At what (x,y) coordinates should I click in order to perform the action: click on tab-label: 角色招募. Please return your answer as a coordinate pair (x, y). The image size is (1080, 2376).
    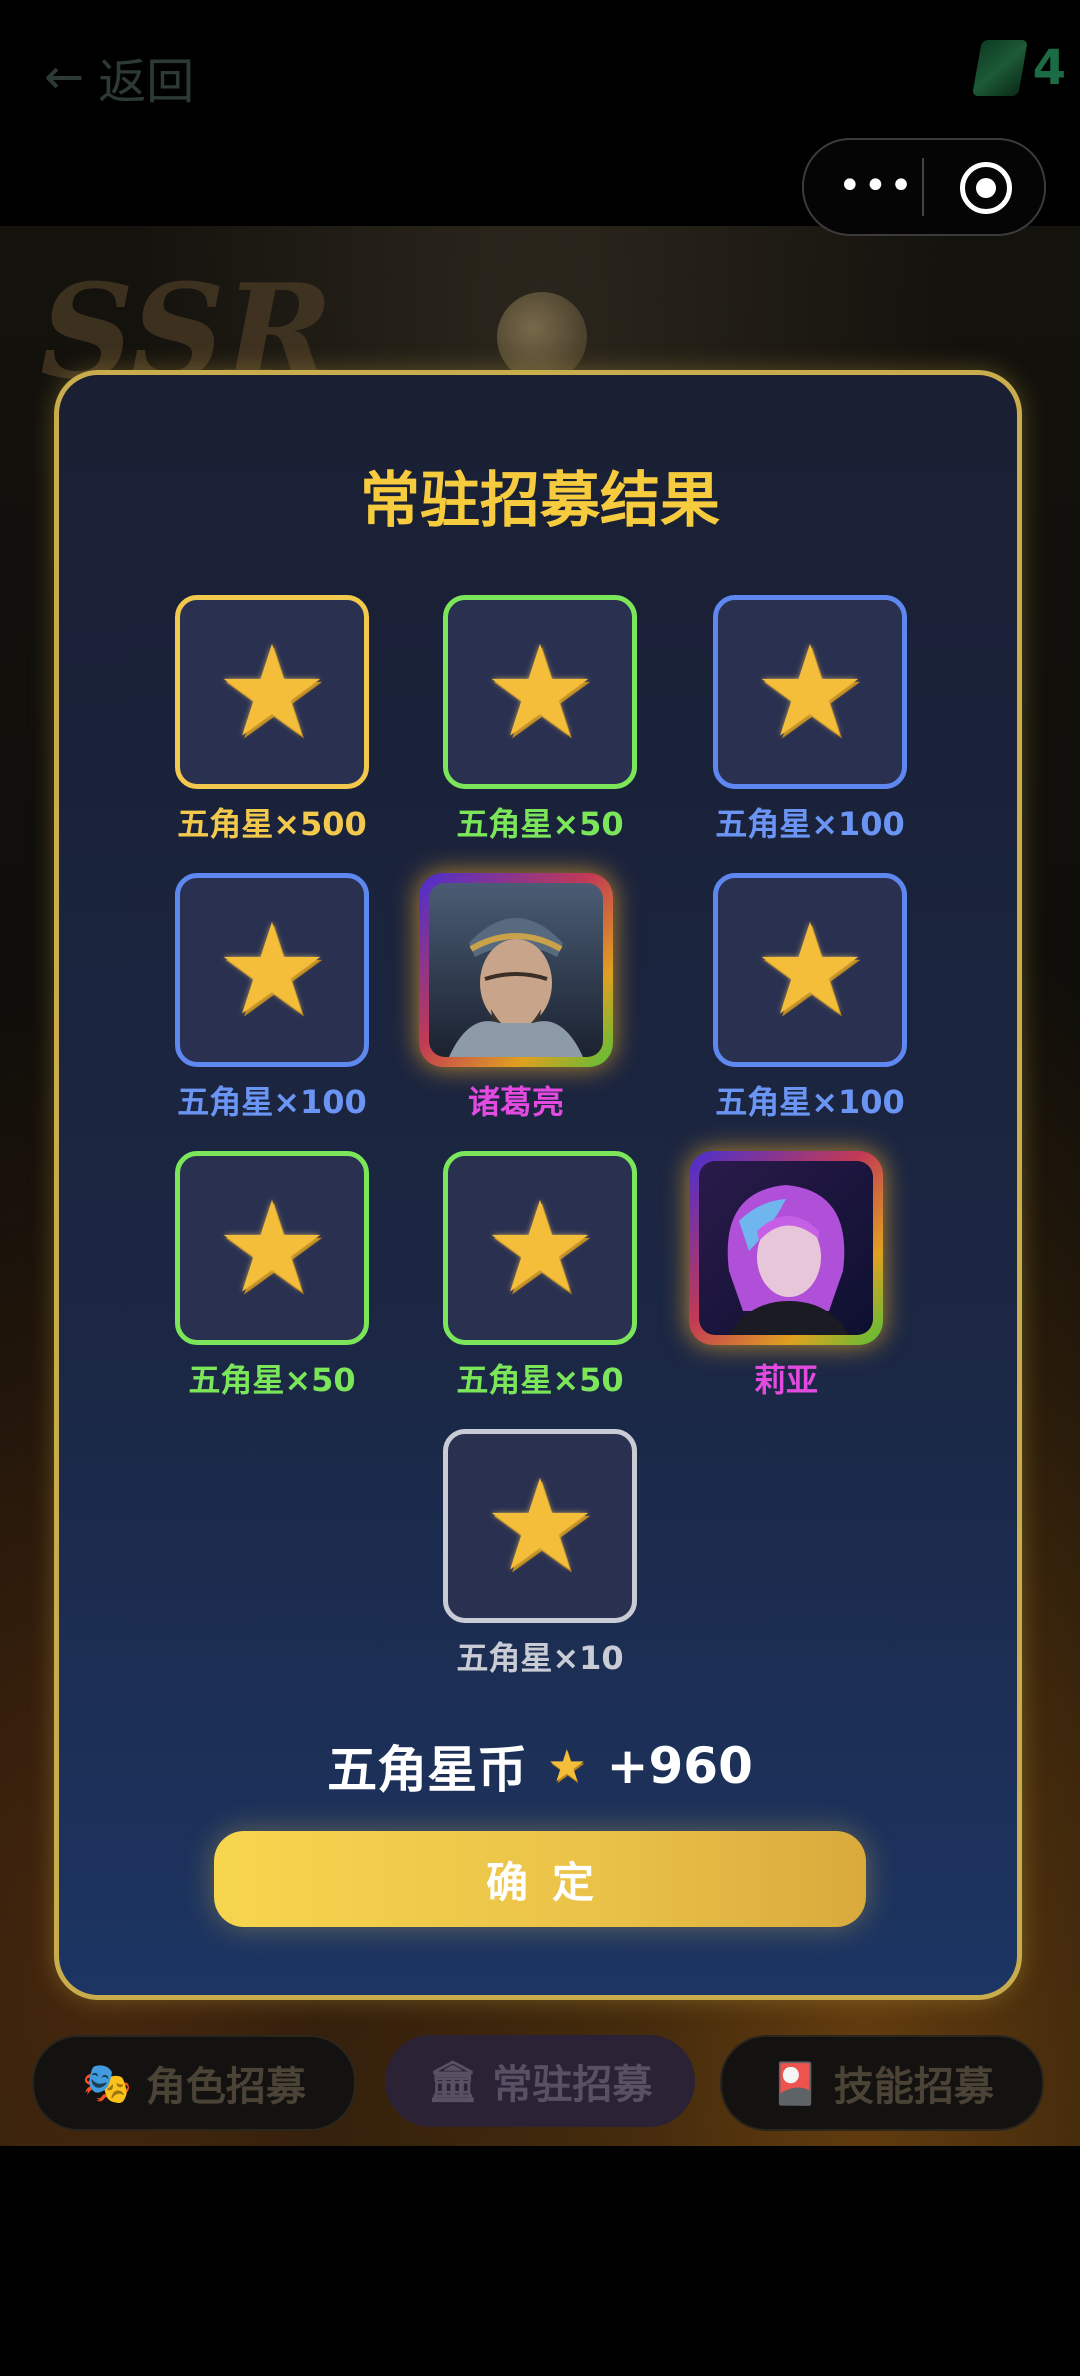
    Looking at the image, I should click on (225, 2087).